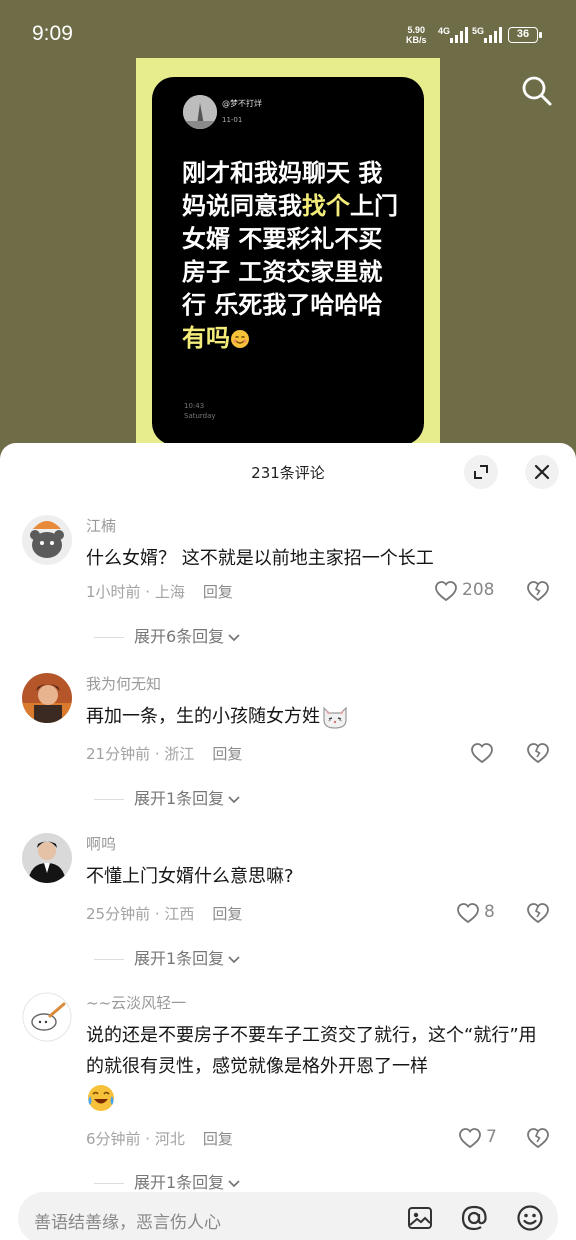  Describe the element at coordinates (140, 914) in the screenshot. I see `comment-time-location: 25分钟前 · 江西` at that location.